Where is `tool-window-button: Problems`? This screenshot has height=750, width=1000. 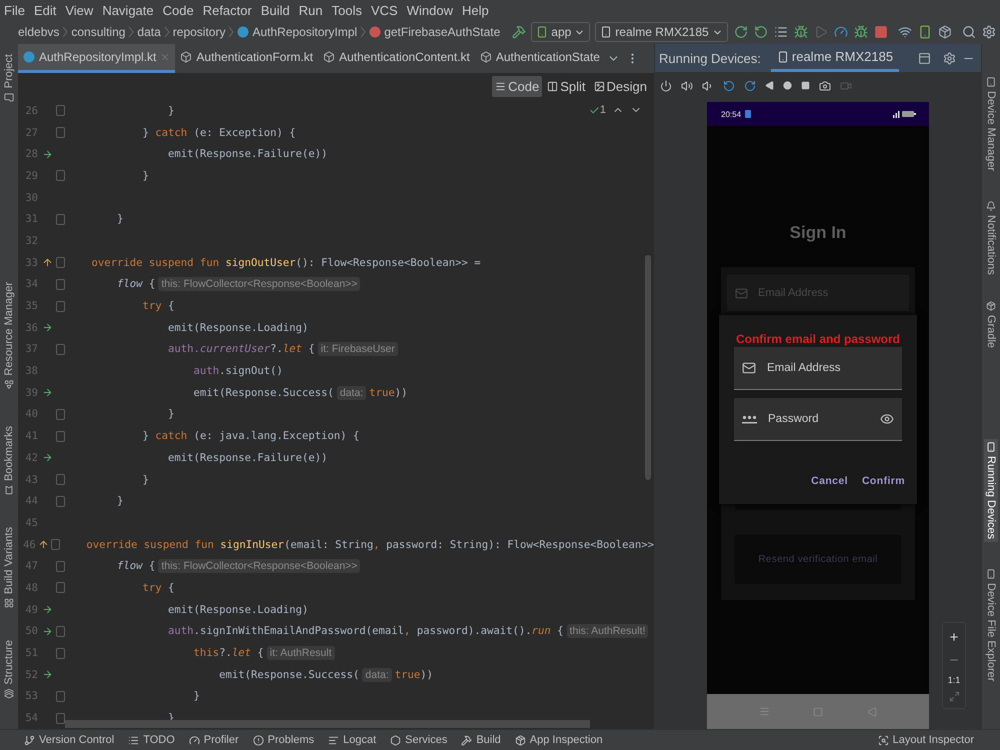 tool-window-button: Problems is located at coordinates (283, 740).